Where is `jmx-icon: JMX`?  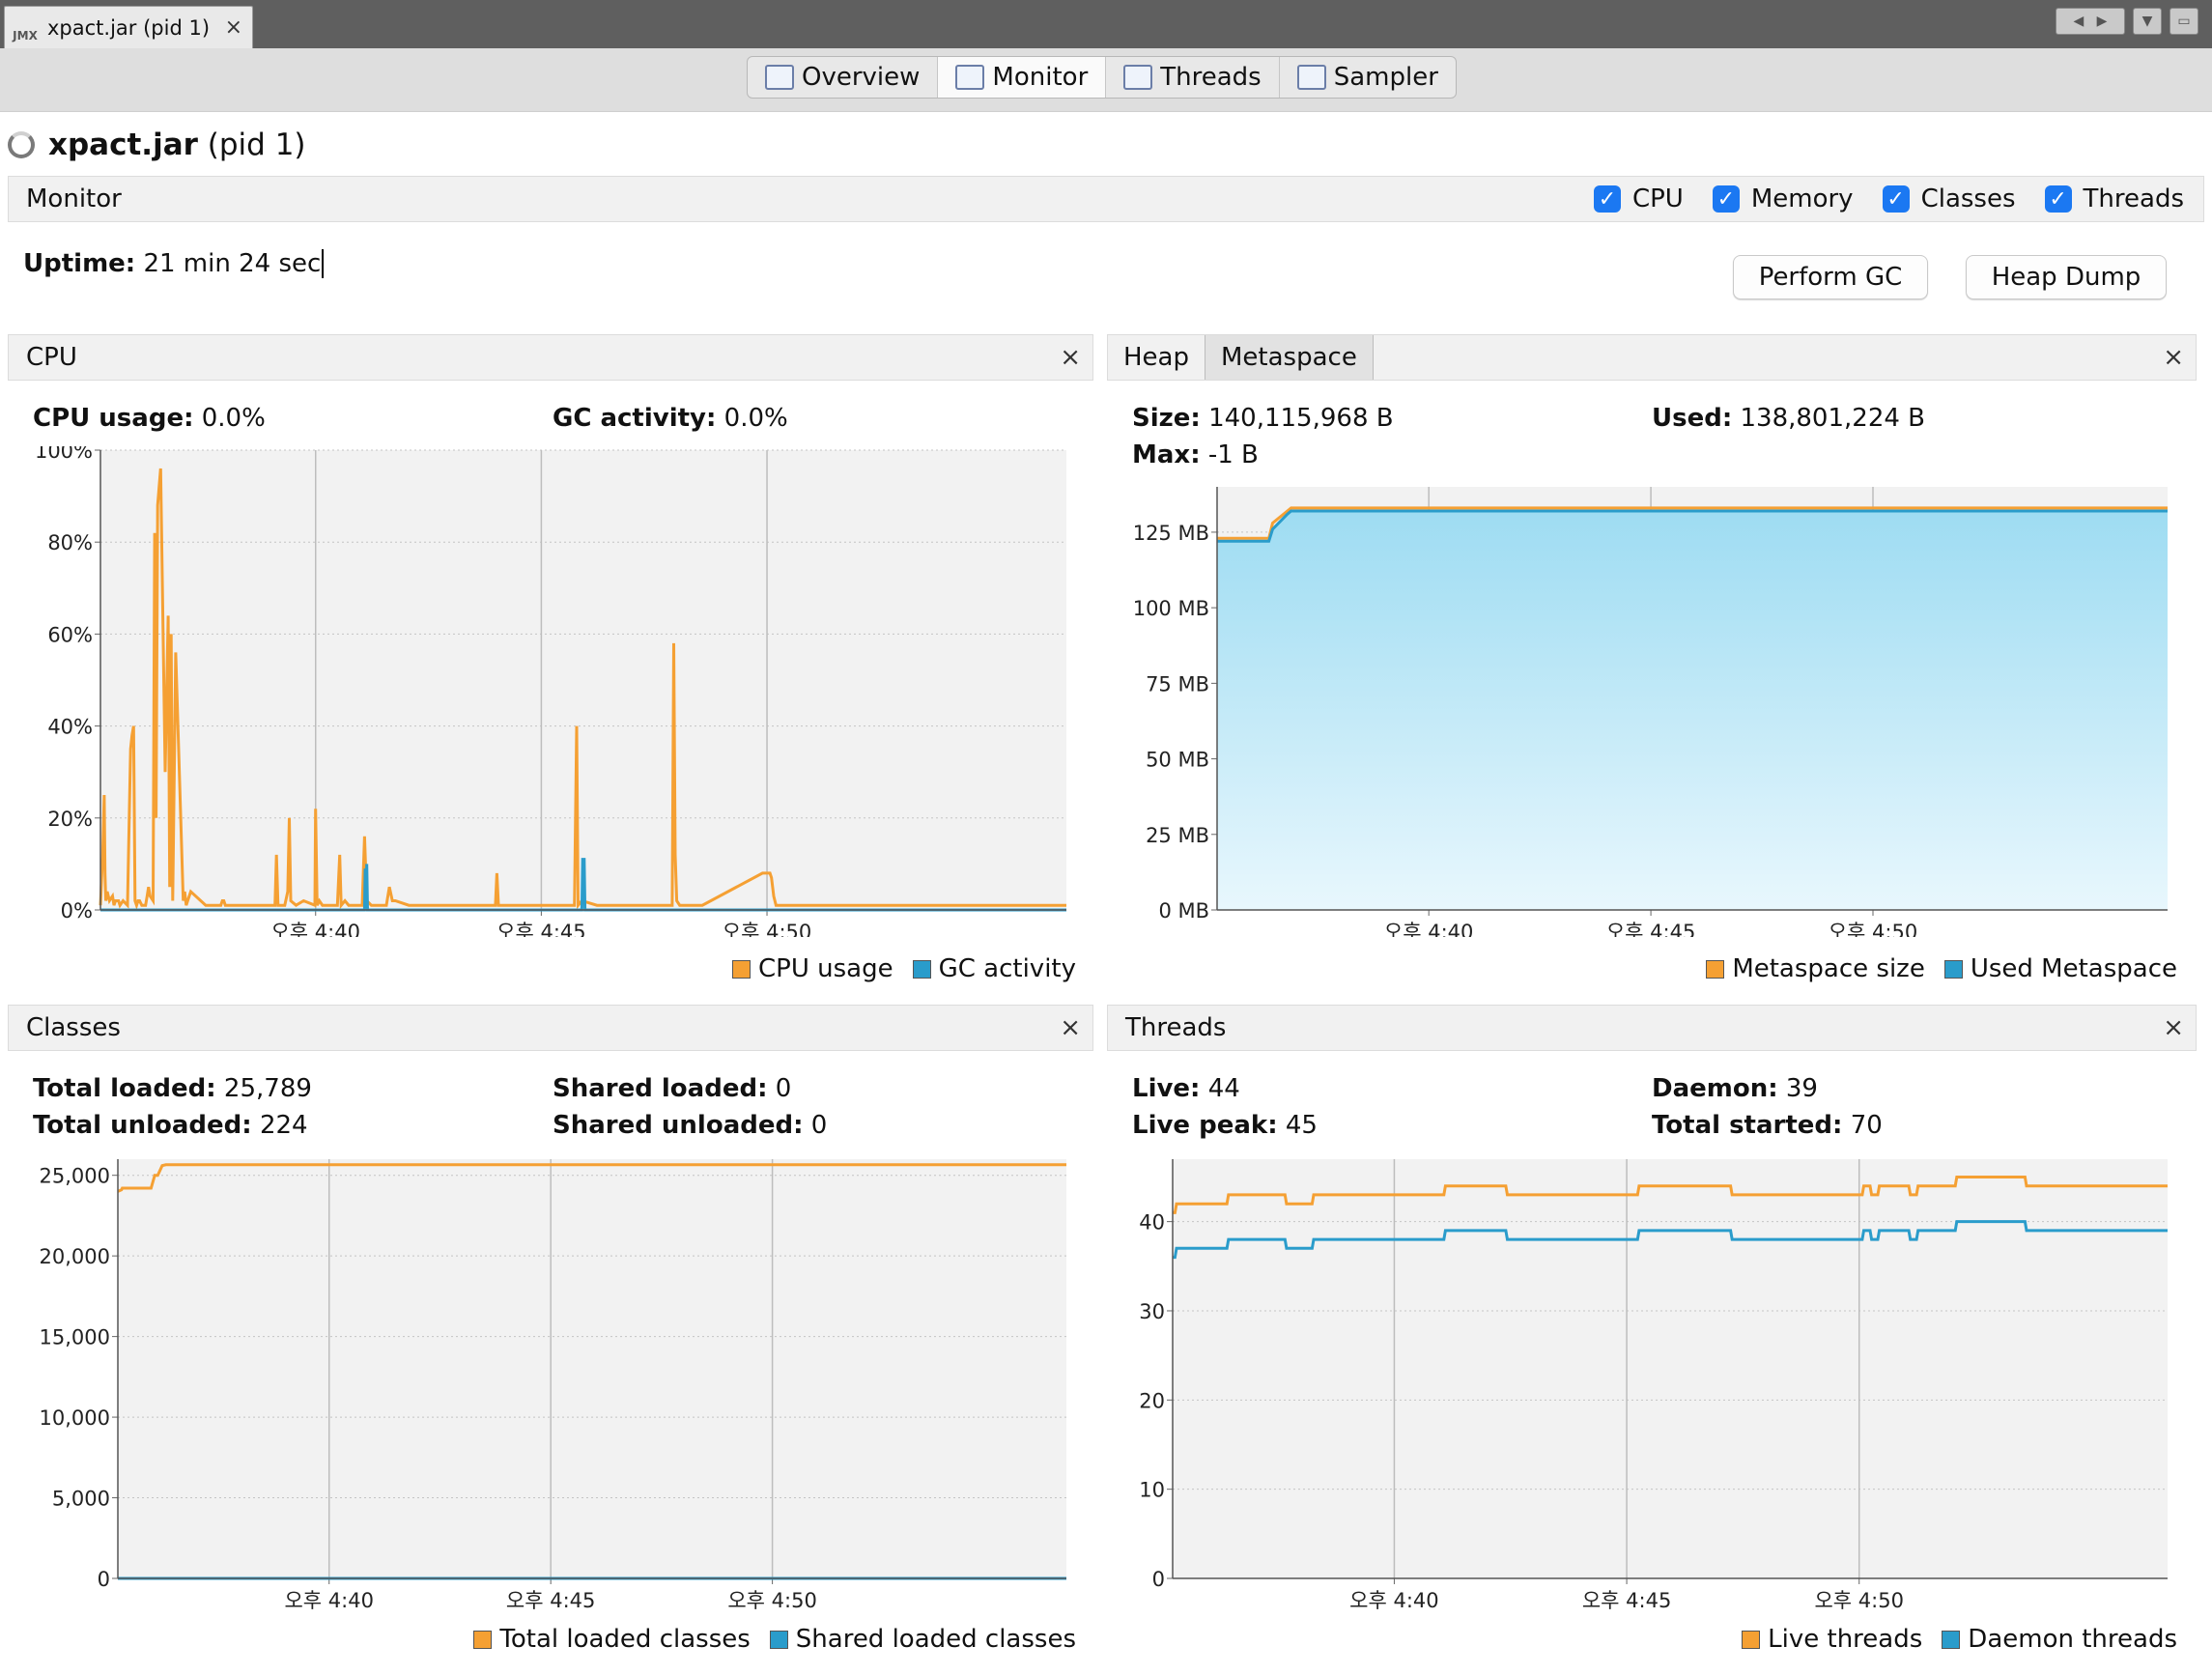 jmx-icon: JMX is located at coordinates (26, 35).